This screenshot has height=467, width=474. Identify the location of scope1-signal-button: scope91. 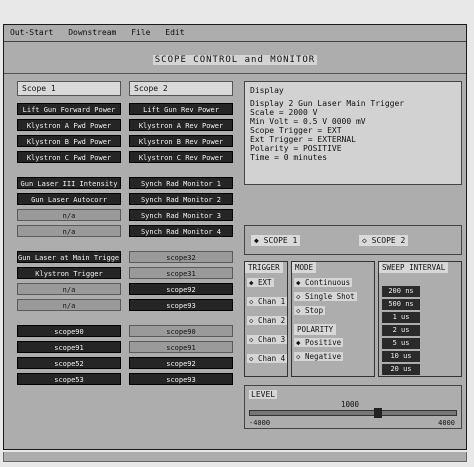
(69, 347).